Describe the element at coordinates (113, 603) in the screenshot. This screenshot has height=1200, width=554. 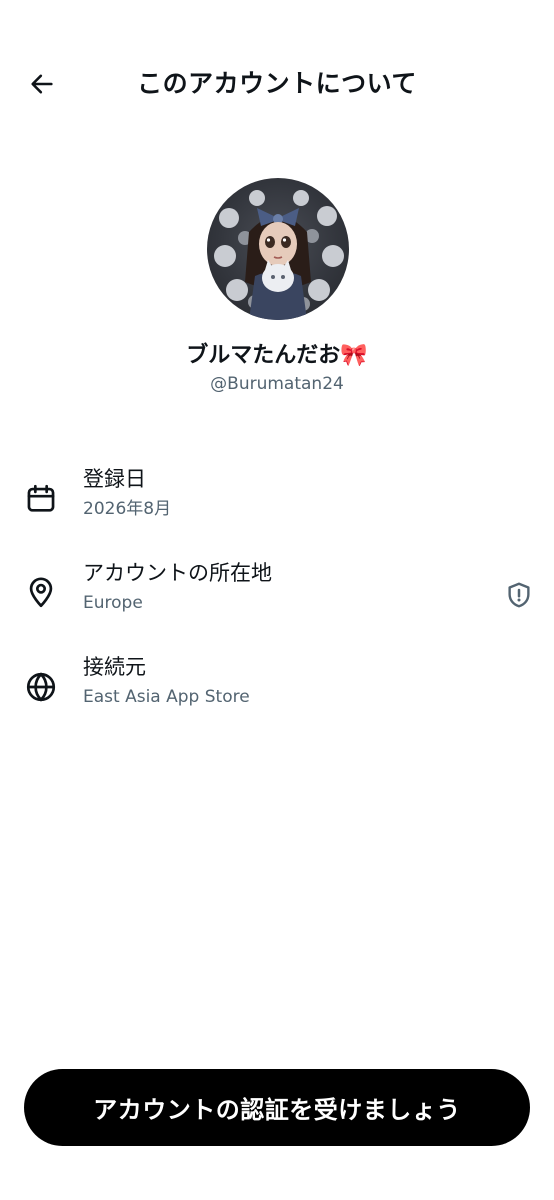
I see `location-value: Europe` at that location.